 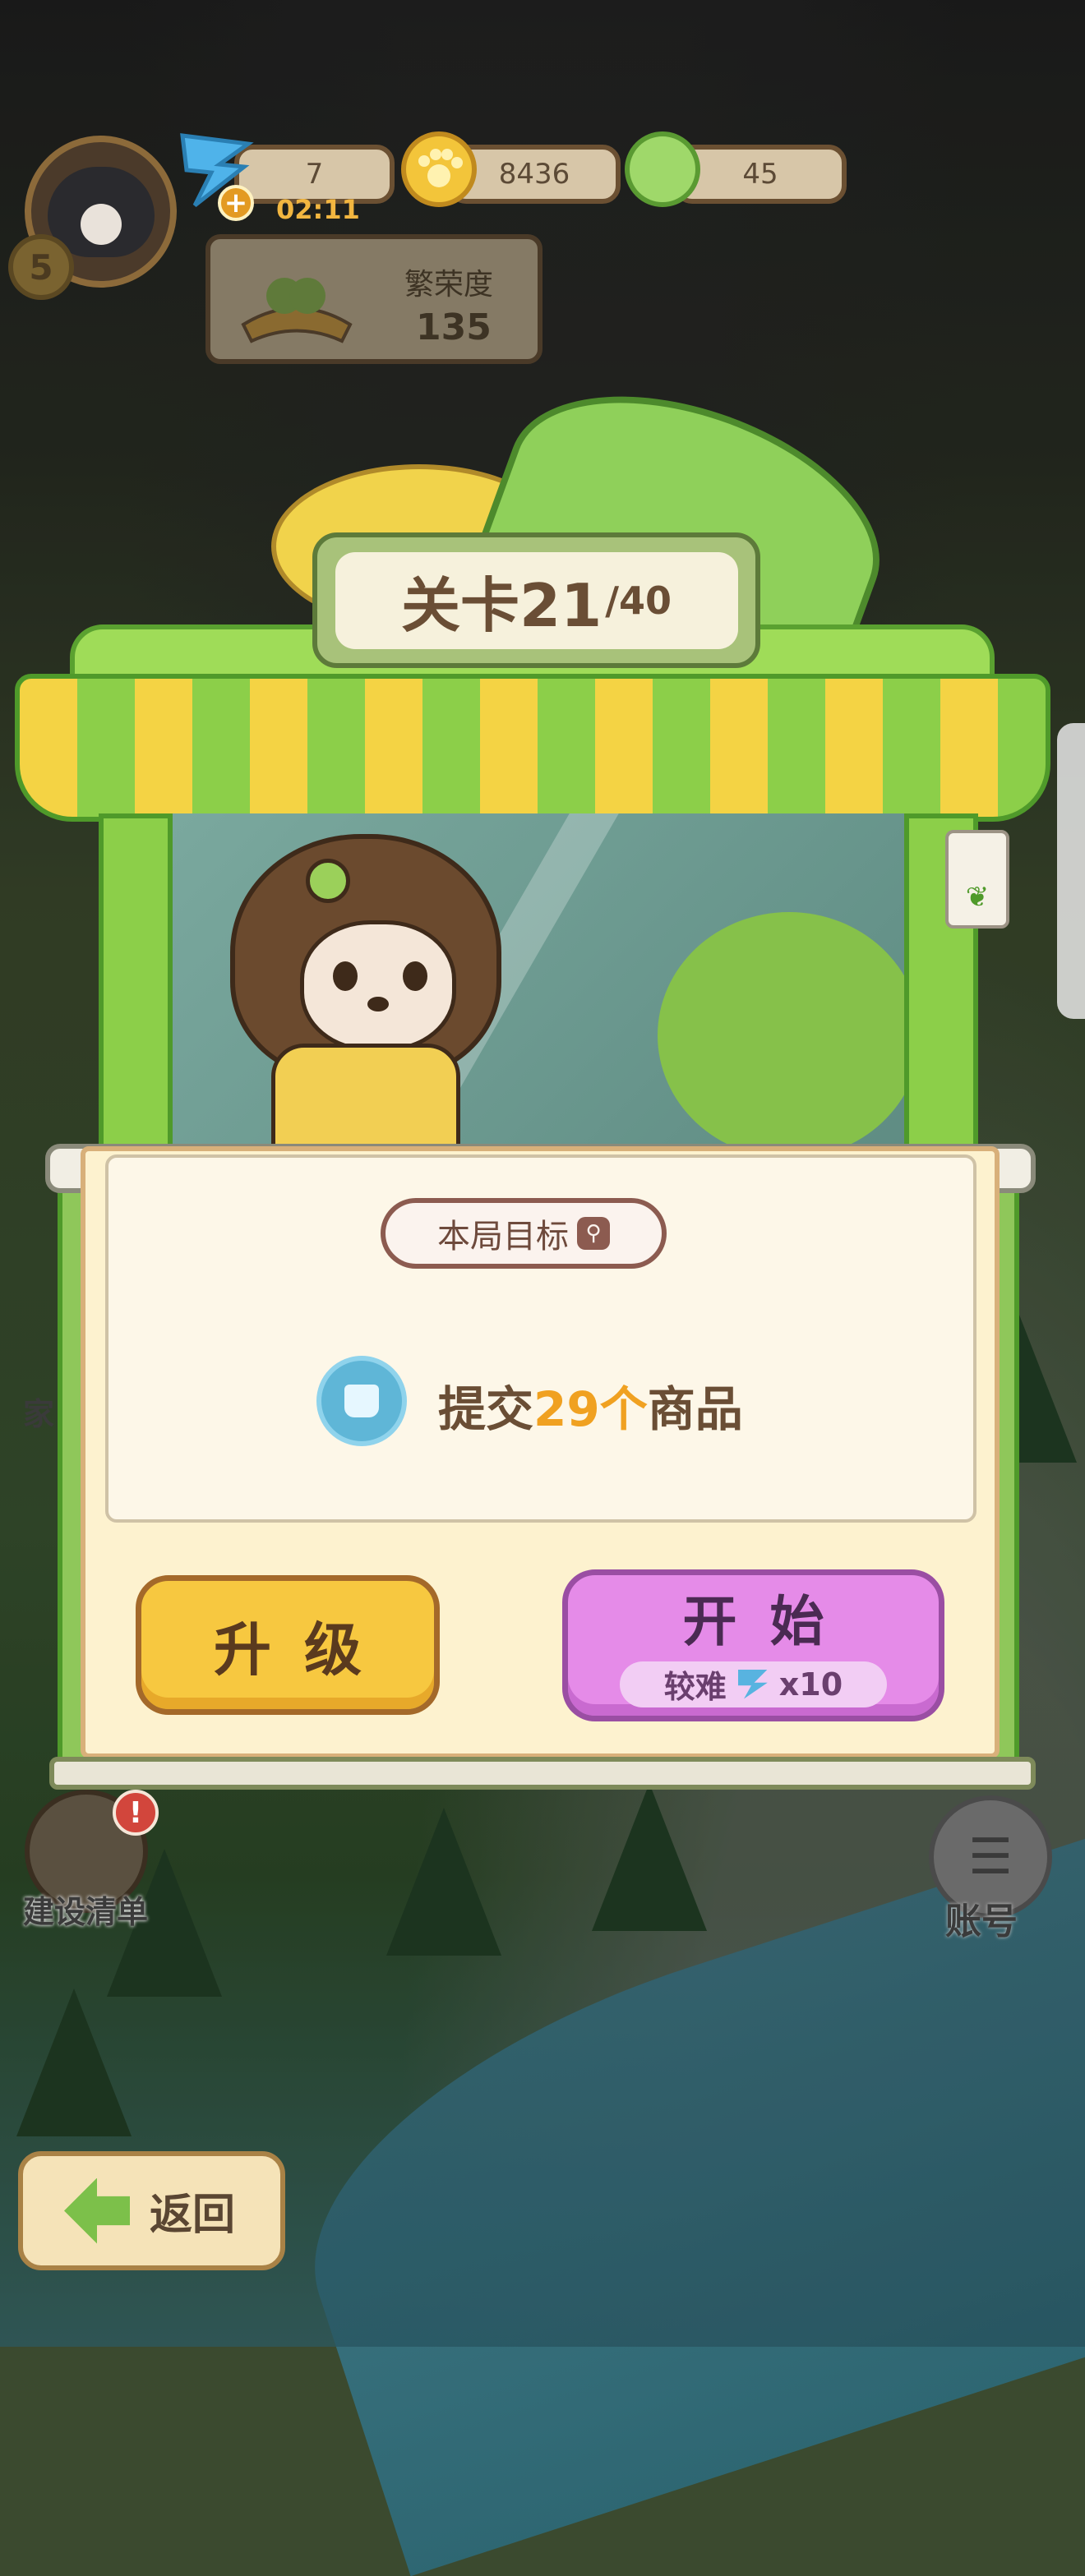 I want to click on back-button: 返回, so click(x=152, y=2210).